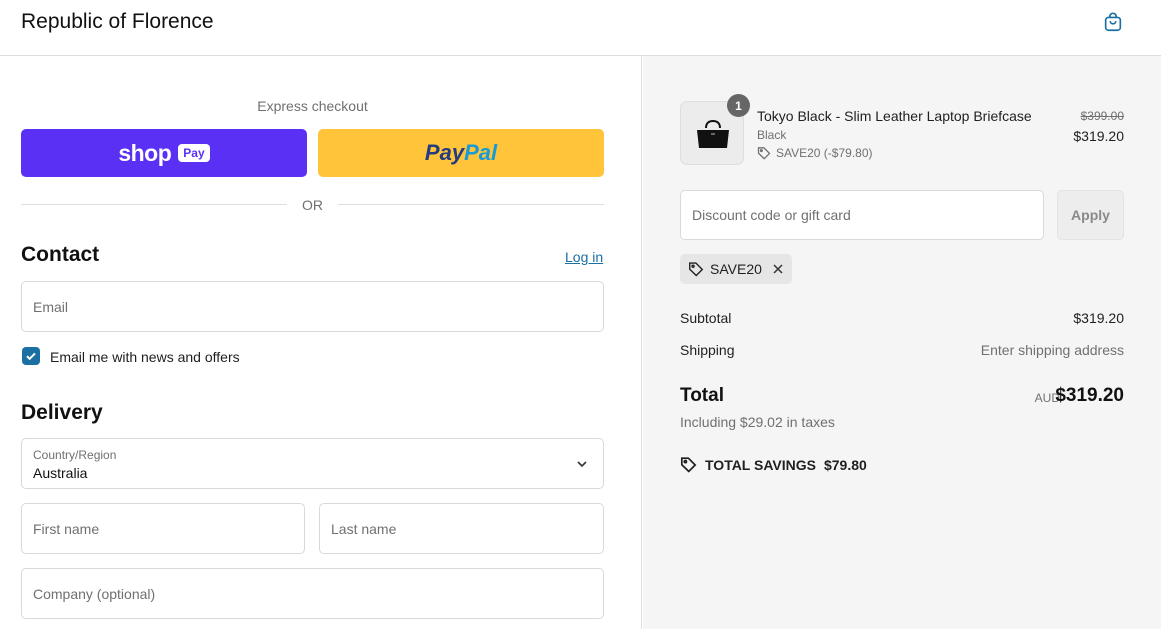  I want to click on subtotal-value: $319.20, so click(1098, 318).